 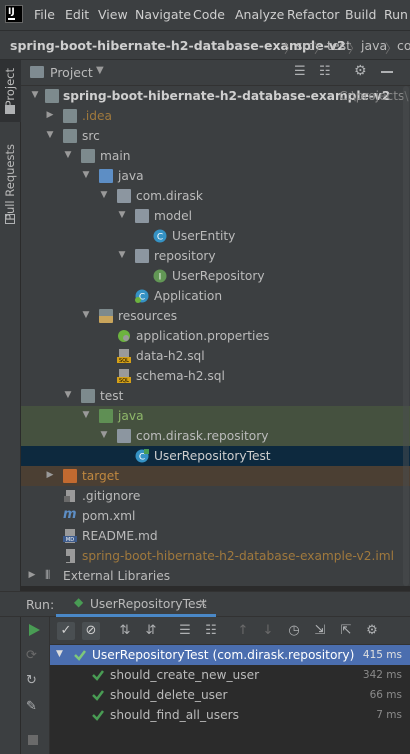 I want to click on tree-node-application-properties: application.properties, so click(x=215, y=336).